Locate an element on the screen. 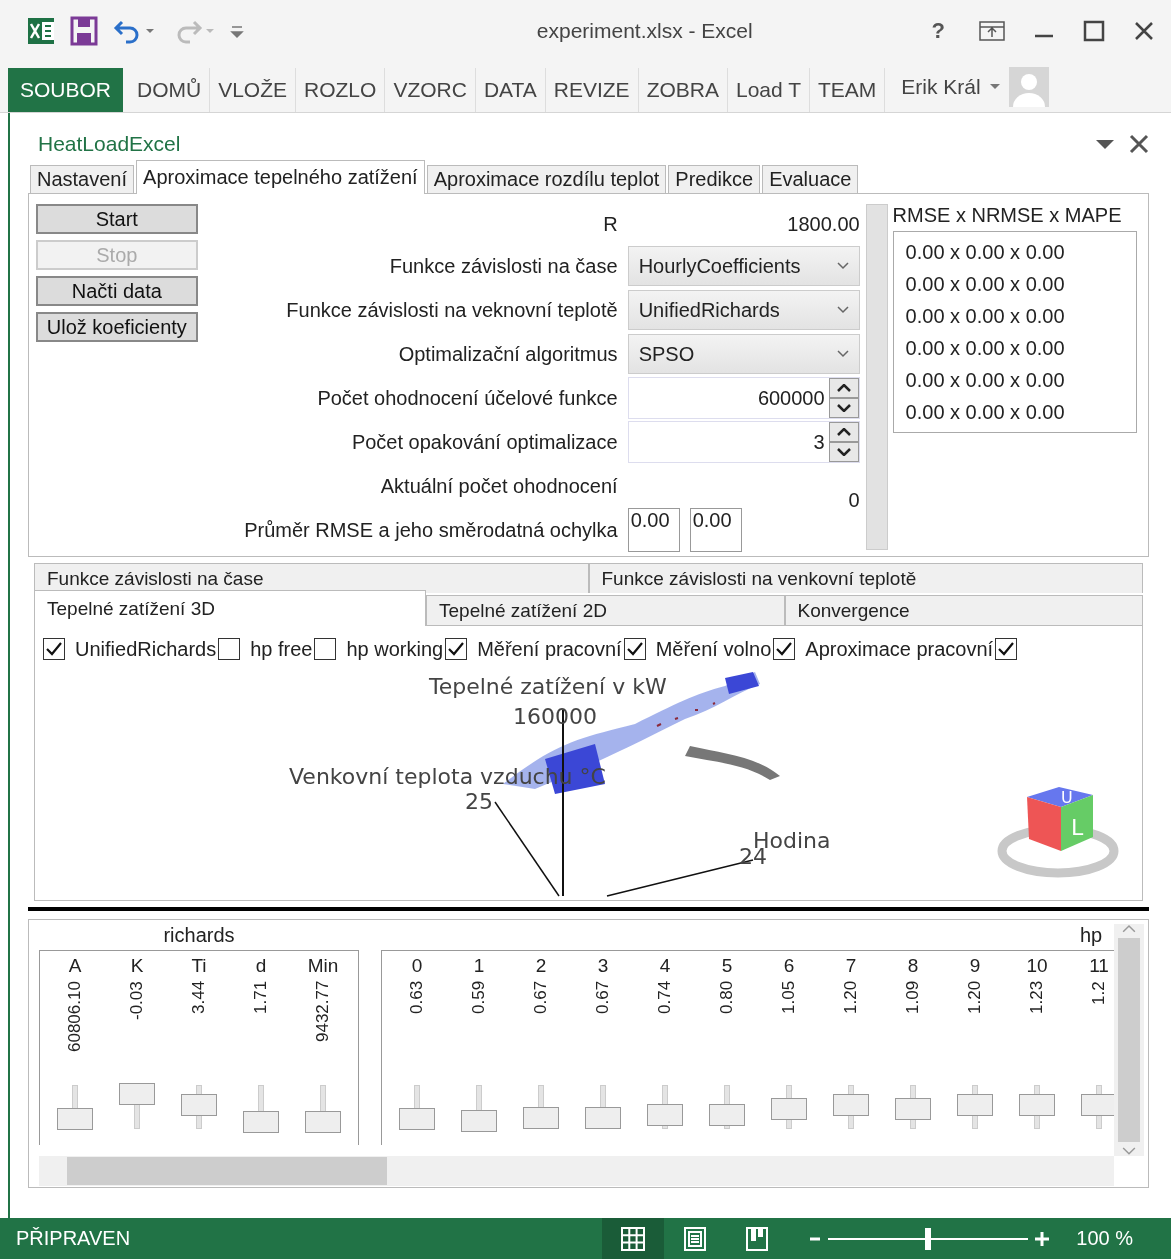 This screenshot has width=1171, height=1259. field-label: Průměr RMSE a jeho směrodatná ochylka is located at coordinates (430, 530).